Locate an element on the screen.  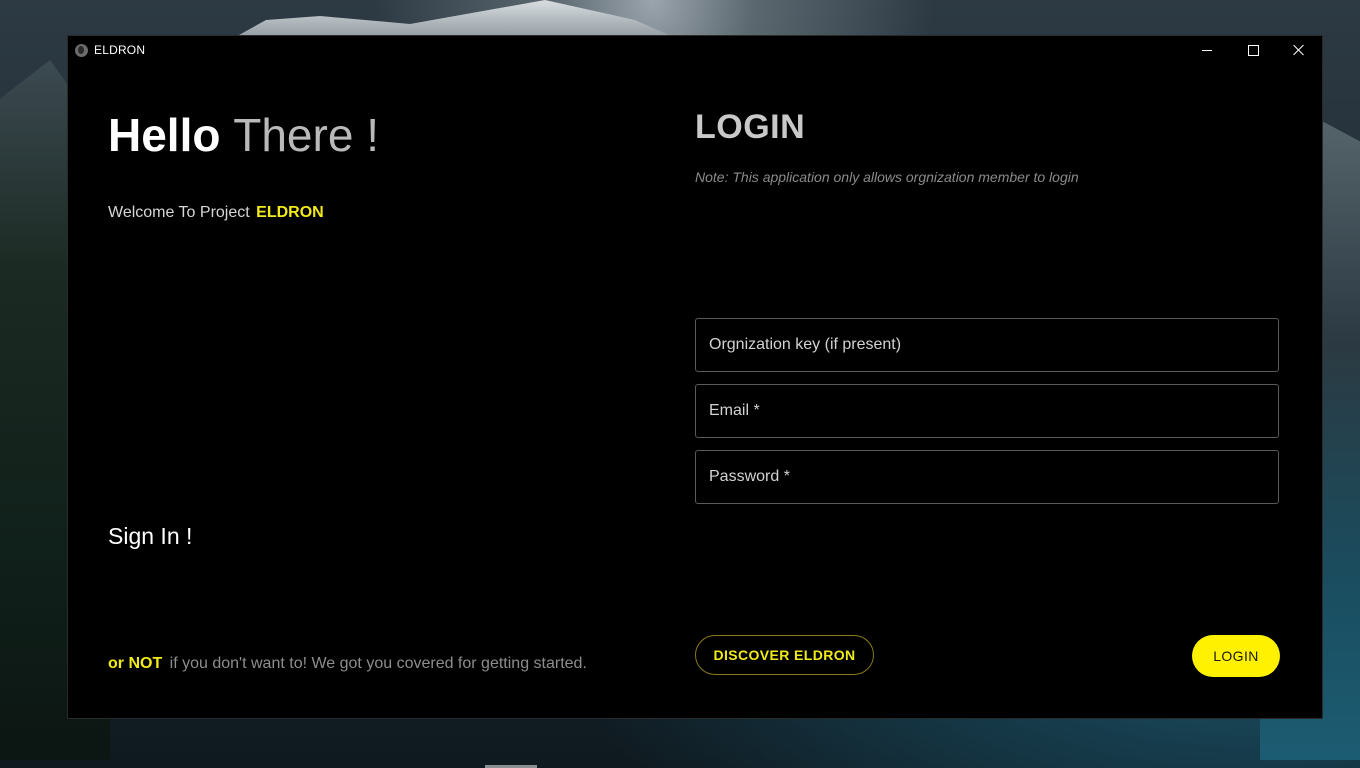
signin-heading: Sign In ! is located at coordinates (150, 536).